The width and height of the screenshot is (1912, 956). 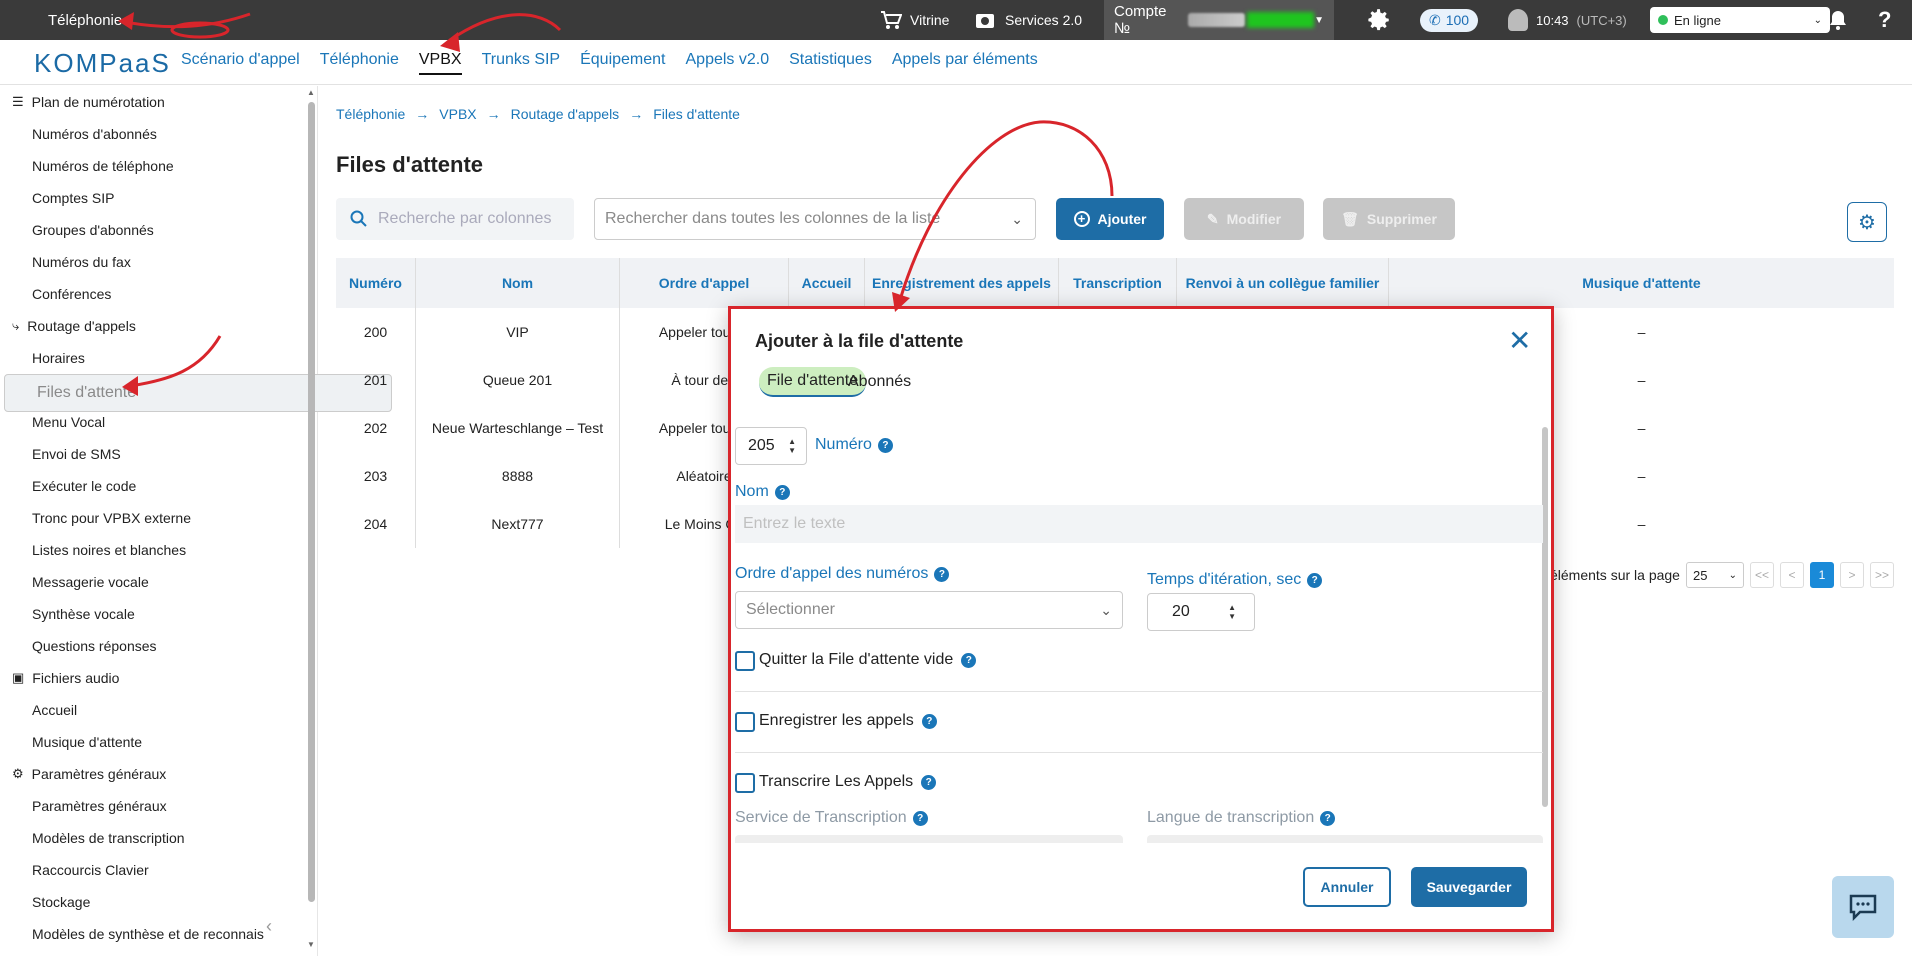 What do you see at coordinates (455, 219) in the screenshot?
I see `column-search-input: Recherche par colonnes` at bounding box center [455, 219].